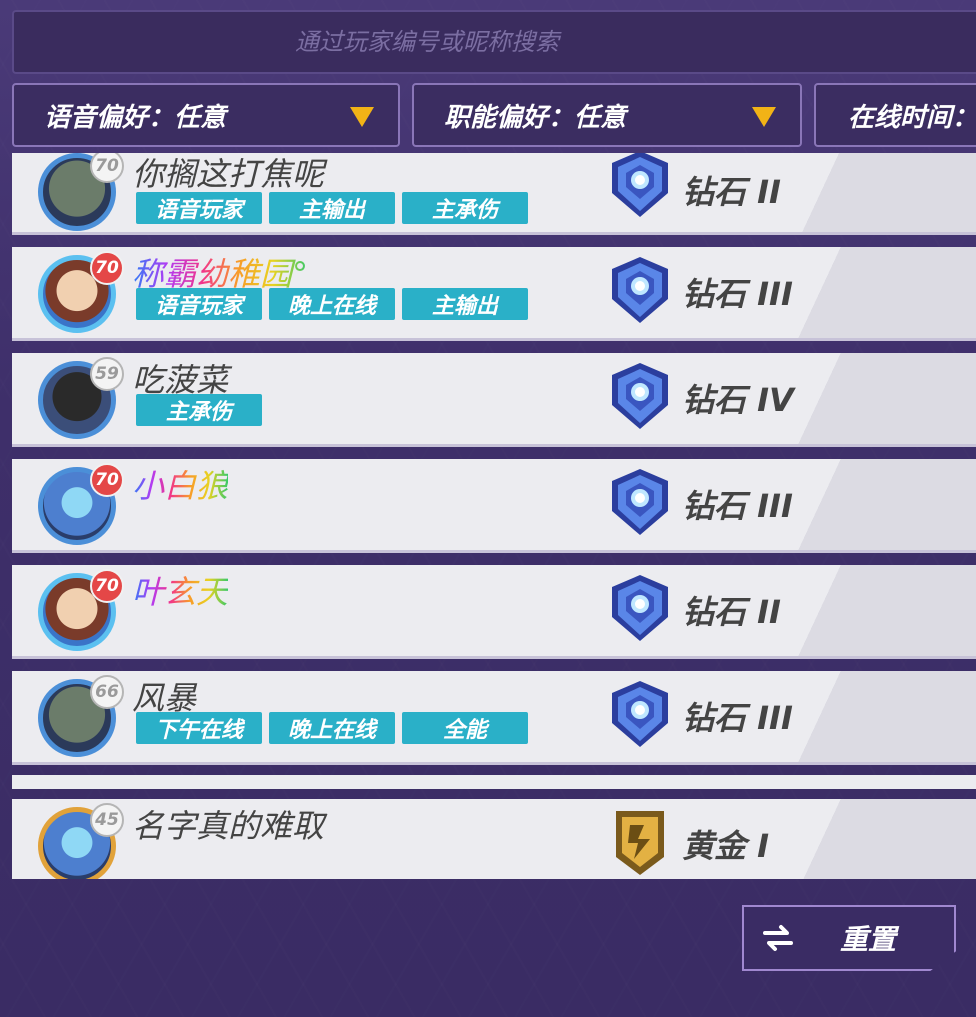 The image size is (976, 1017). I want to click on tag-list: 语音玩家 晚上在线 主输出, so click(332, 304).